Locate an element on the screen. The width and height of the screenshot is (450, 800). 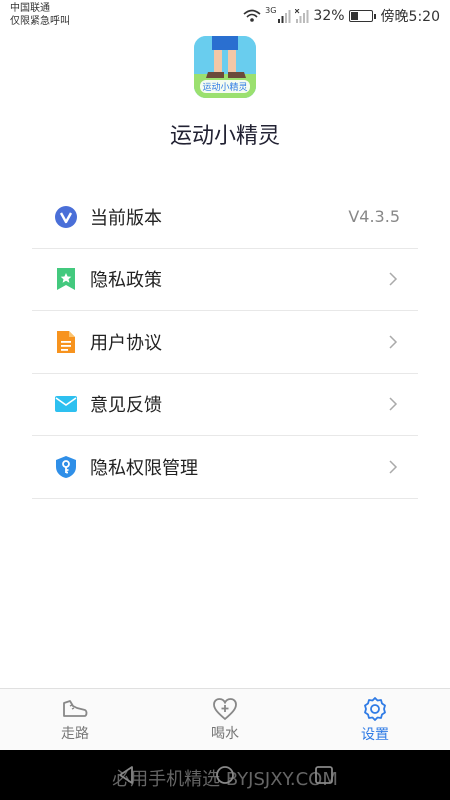
recents-icon is located at coordinates (324, 775).